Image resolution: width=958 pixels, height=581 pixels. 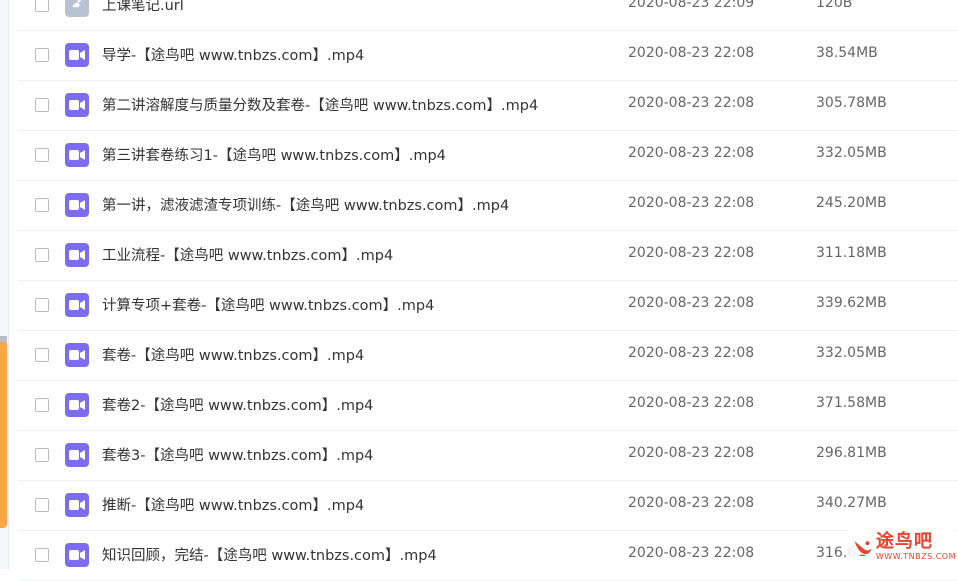 I want to click on watermark: 途鸟吧 WWW.TNBZS.COM, so click(x=902, y=547).